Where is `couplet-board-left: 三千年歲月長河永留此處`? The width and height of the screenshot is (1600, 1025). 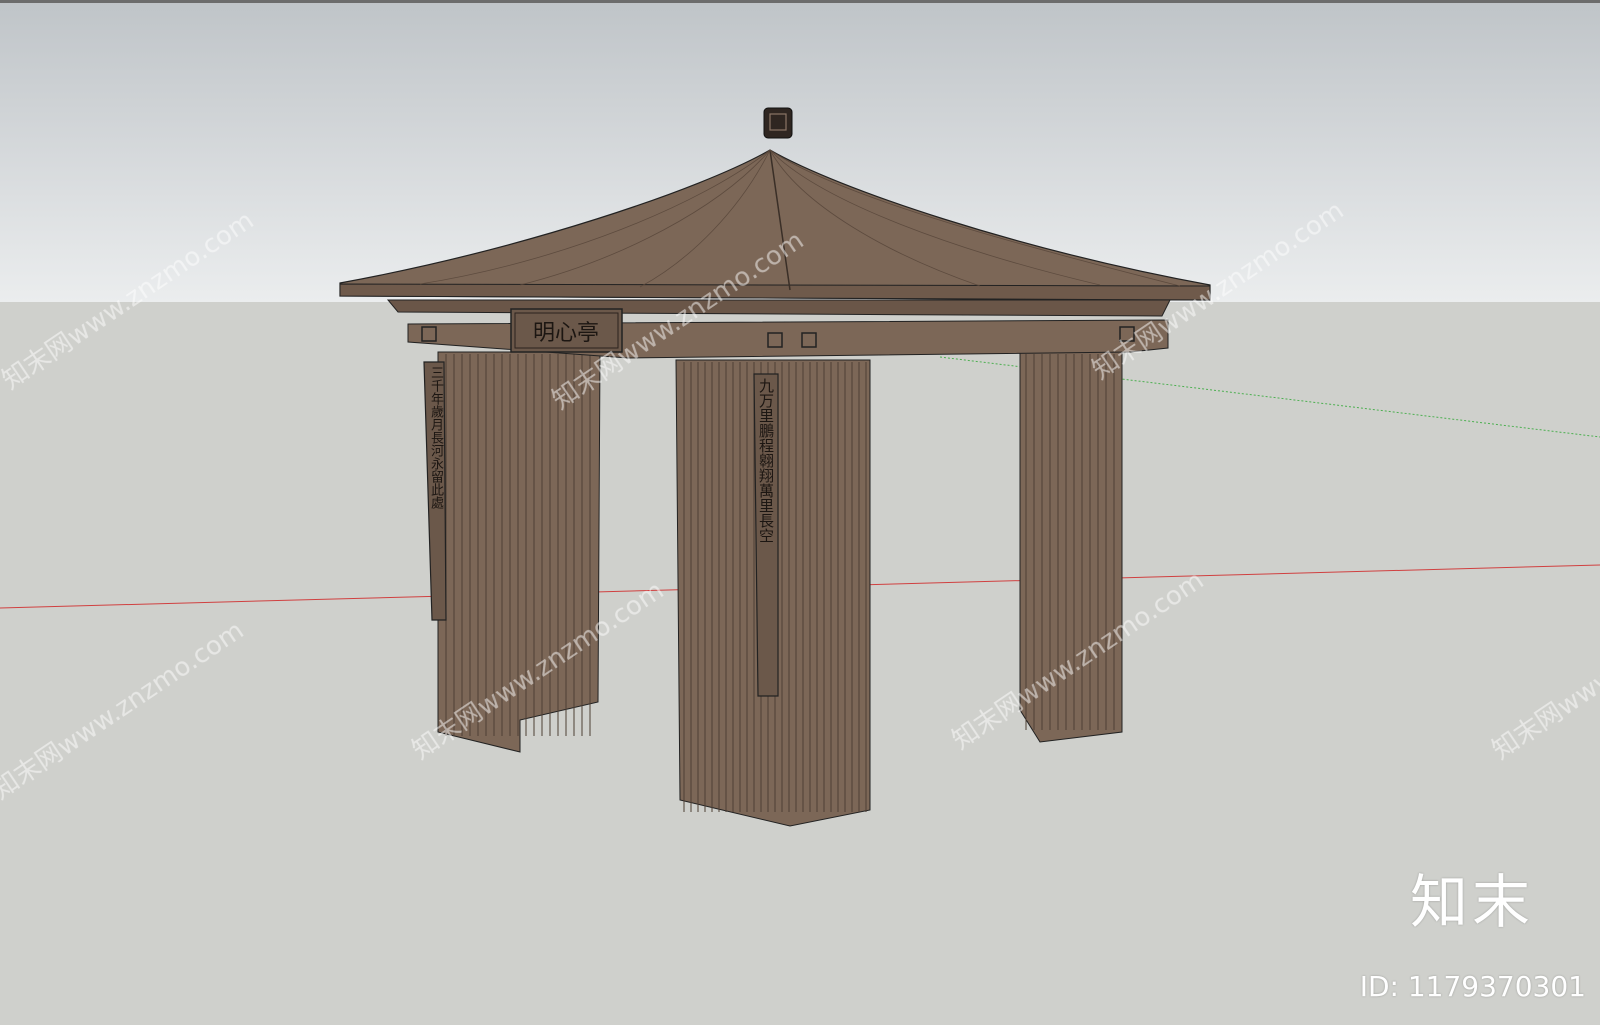 couplet-board-left: 三千年歲月長河永留此處 is located at coordinates (435, 491).